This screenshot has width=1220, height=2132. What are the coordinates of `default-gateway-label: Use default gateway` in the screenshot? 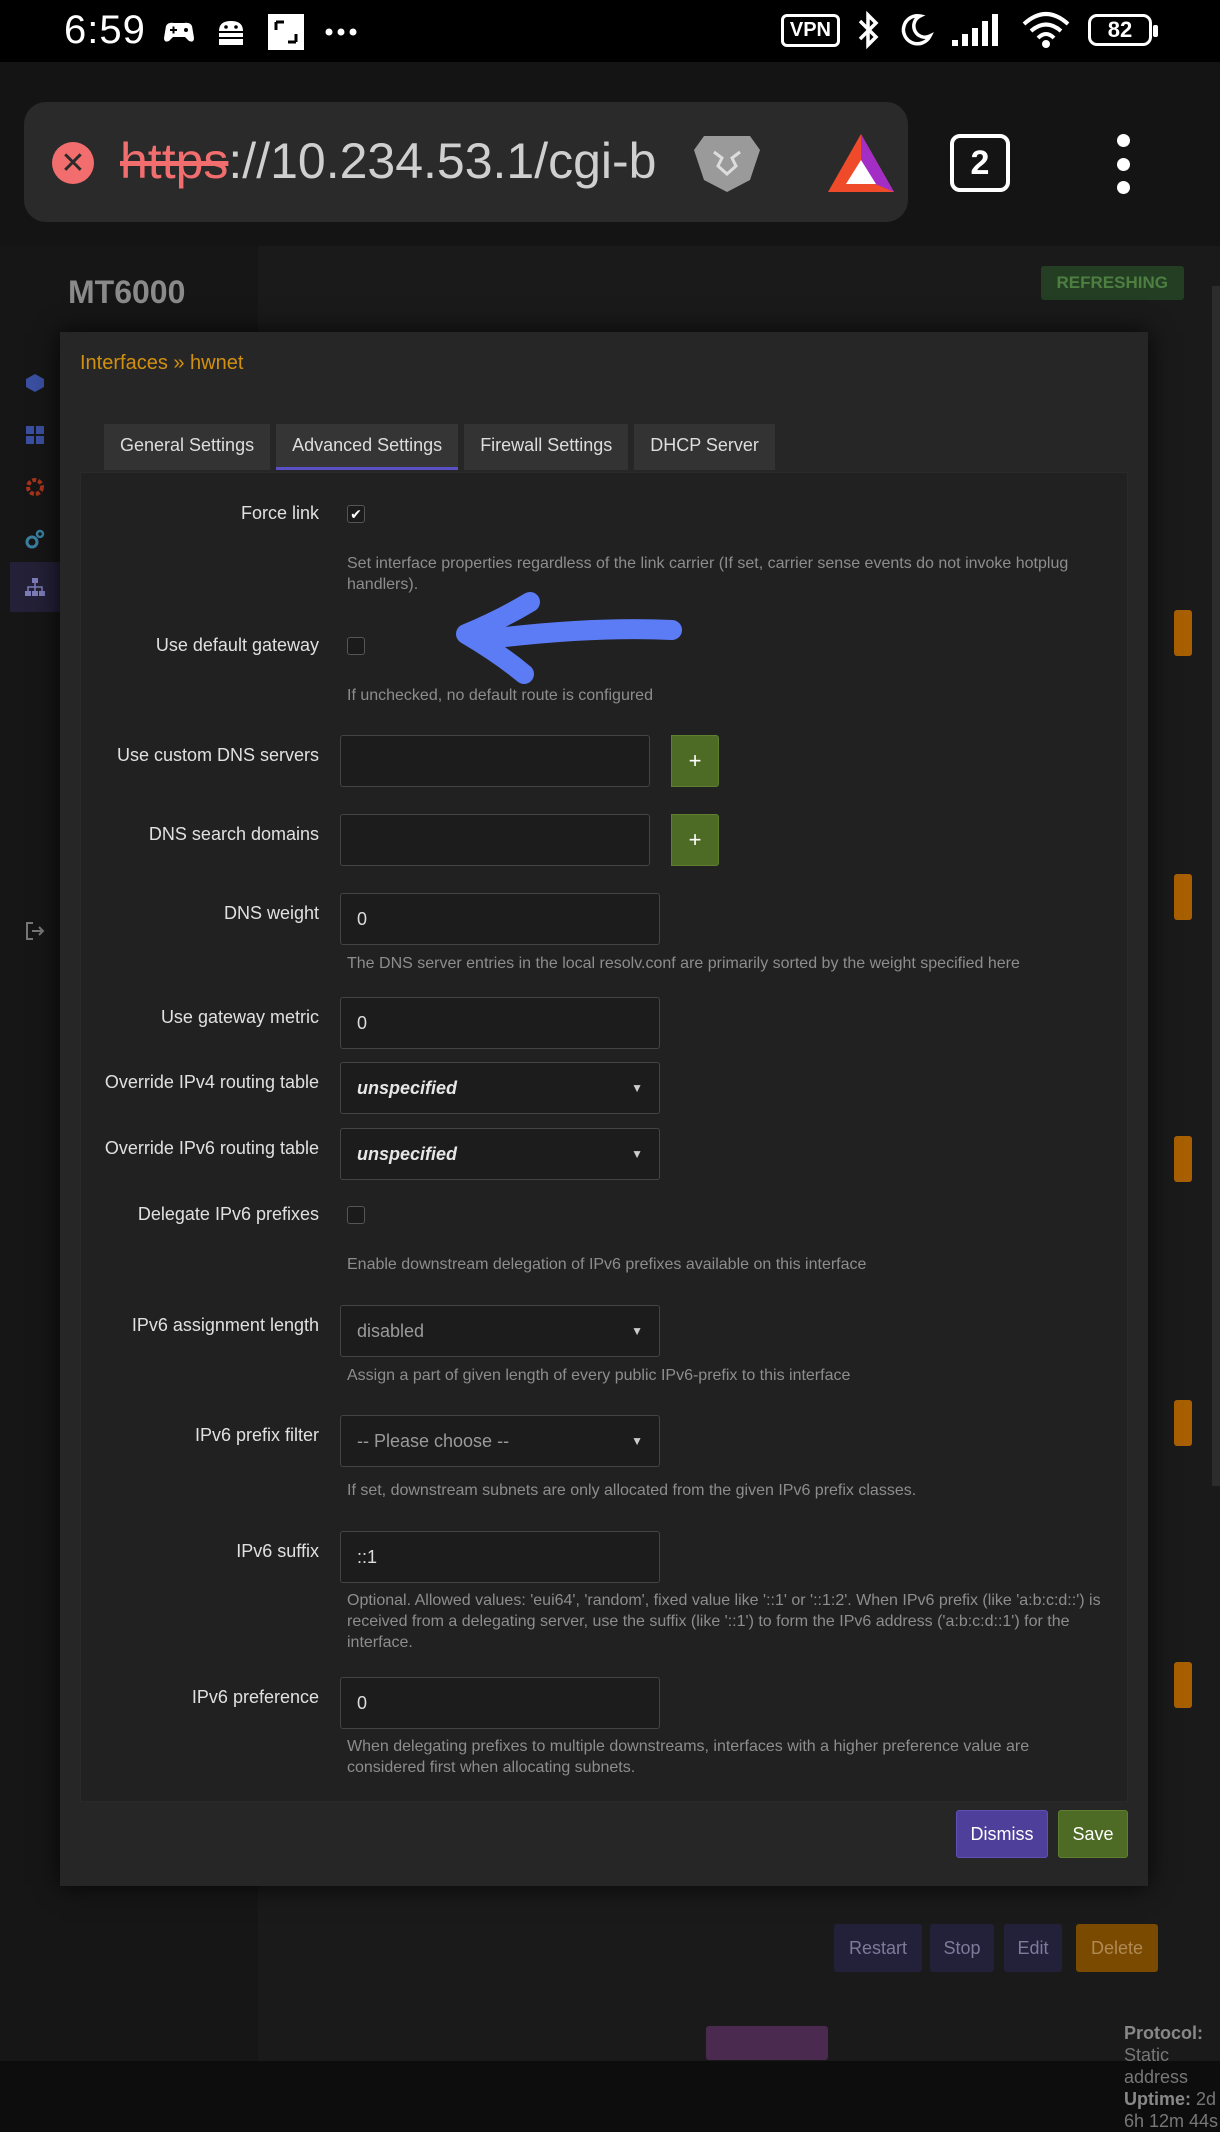 It's located at (237, 645).